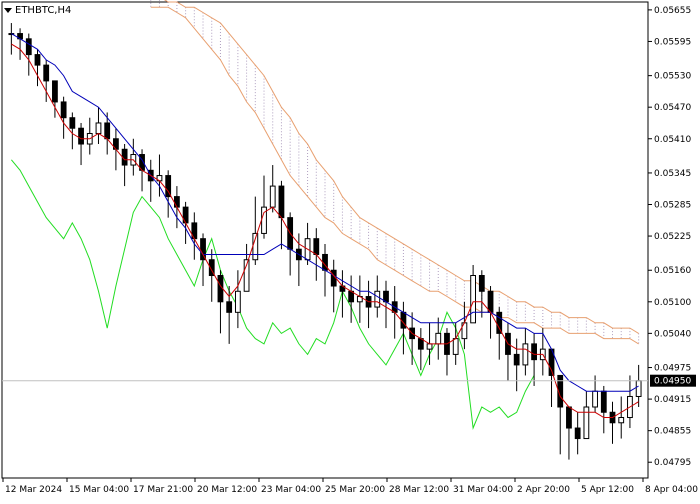 Image resolution: width=700 pixels, height=504 pixels. What do you see at coordinates (163, 490) in the screenshot?
I see `x-tick-label: 17 Mar 21:00` at bounding box center [163, 490].